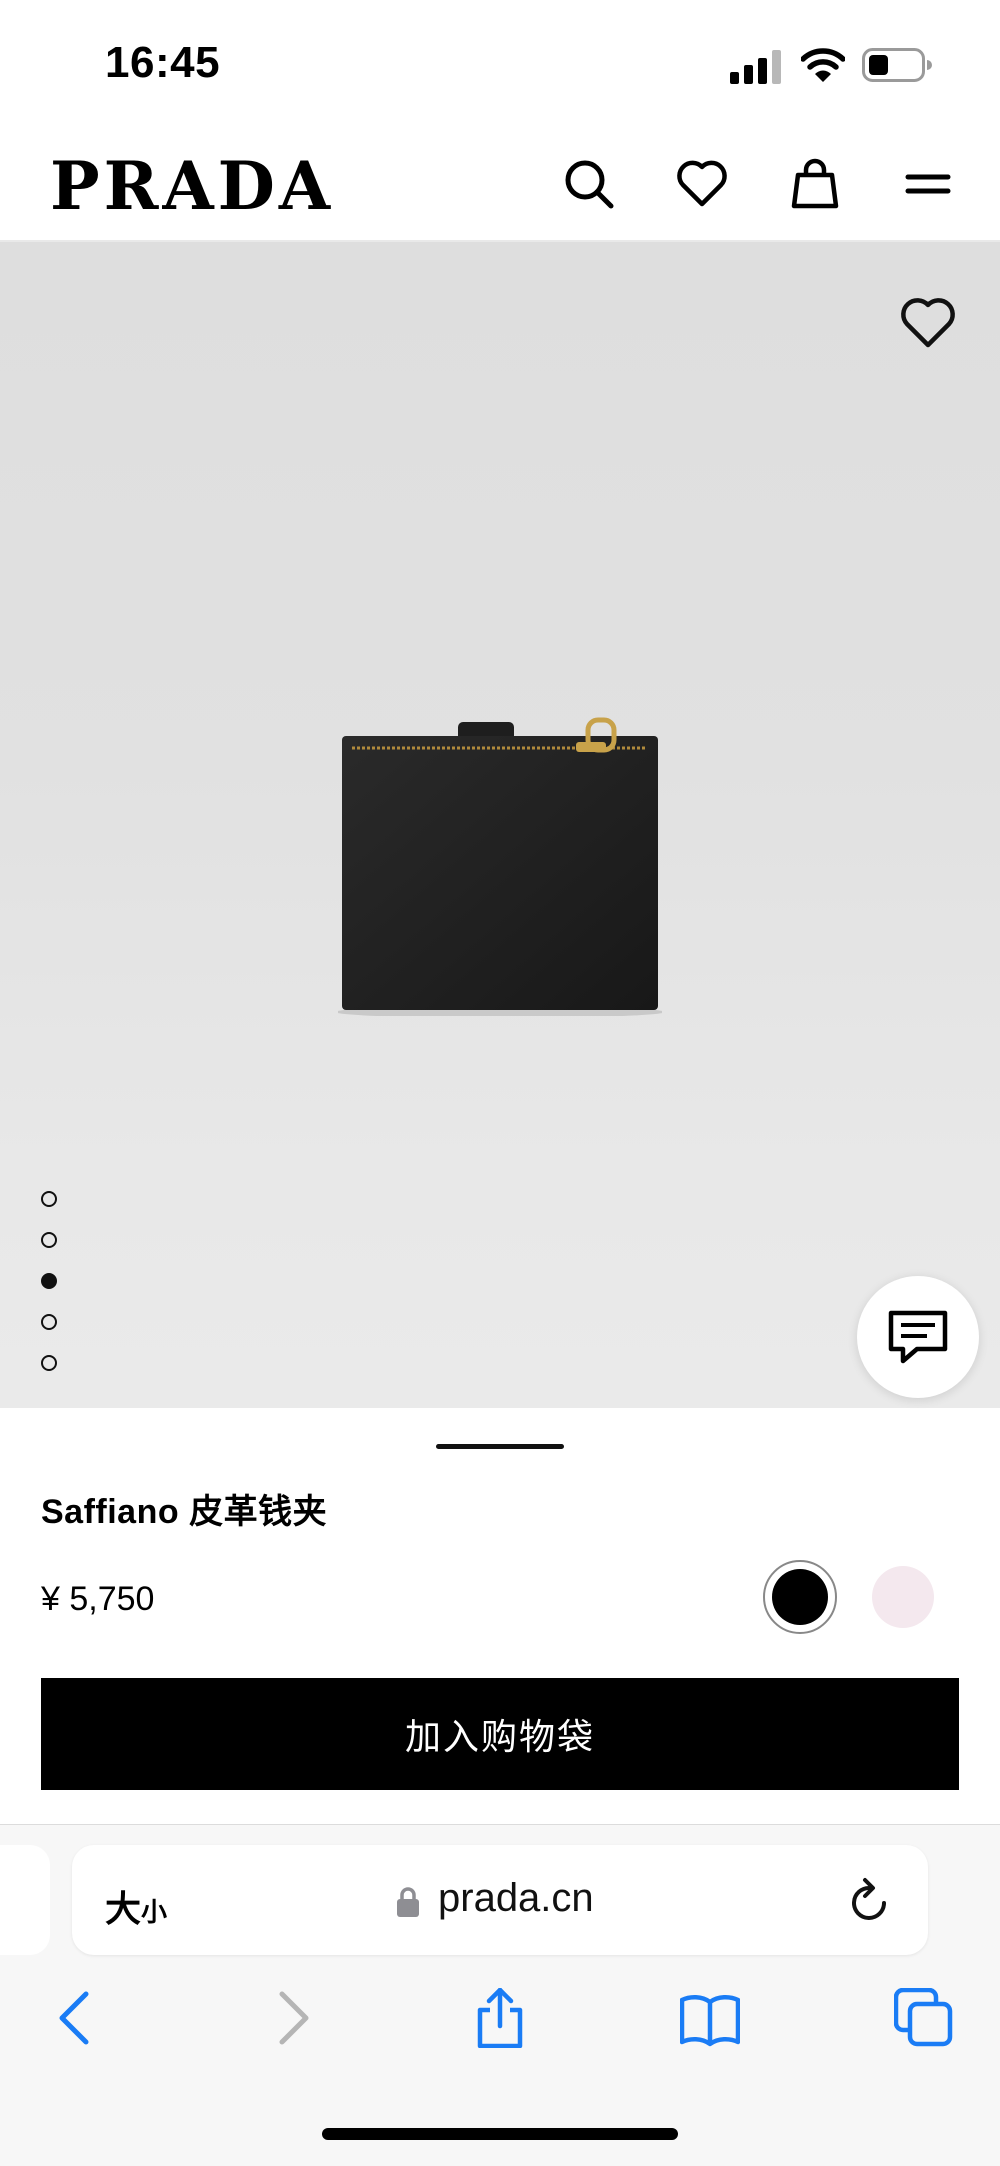 The width and height of the screenshot is (1000, 2166). What do you see at coordinates (928, 184) in the screenshot?
I see `menu-icon` at bounding box center [928, 184].